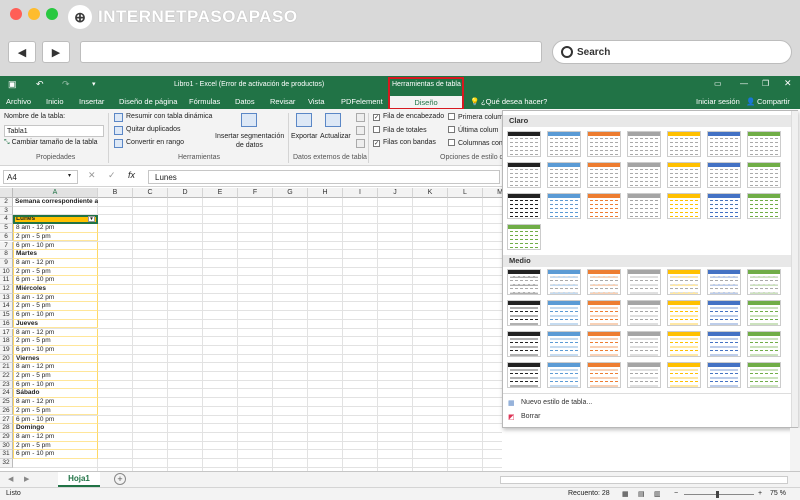 This screenshot has height=500, width=800. What do you see at coordinates (492, 193) in the screenshot?
I see `column-header: M` at bounding box center [492, 193].